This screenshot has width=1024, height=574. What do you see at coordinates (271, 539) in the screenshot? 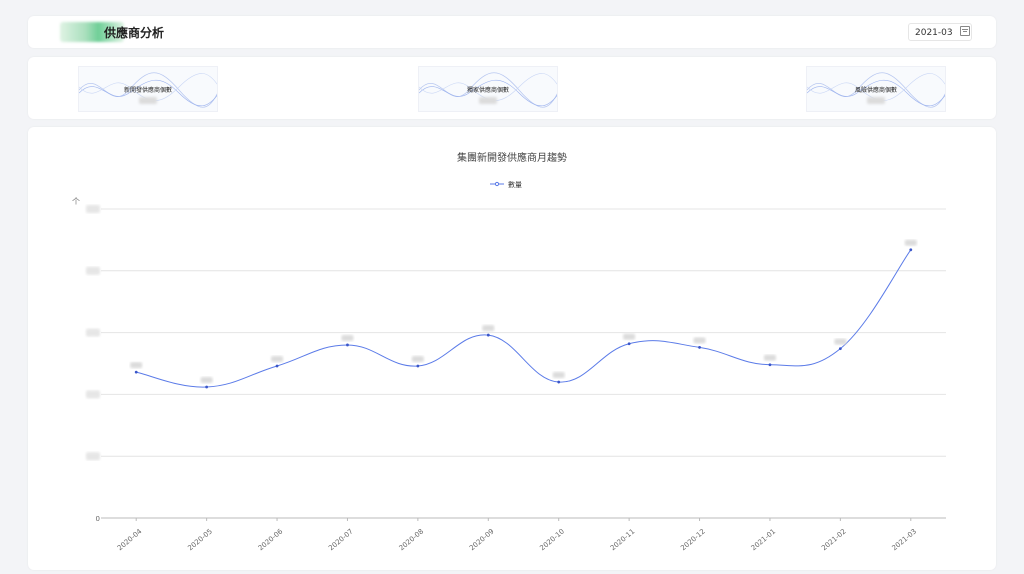
I see `x-tick-label: 2020-06` at bounding box center [271, 539].